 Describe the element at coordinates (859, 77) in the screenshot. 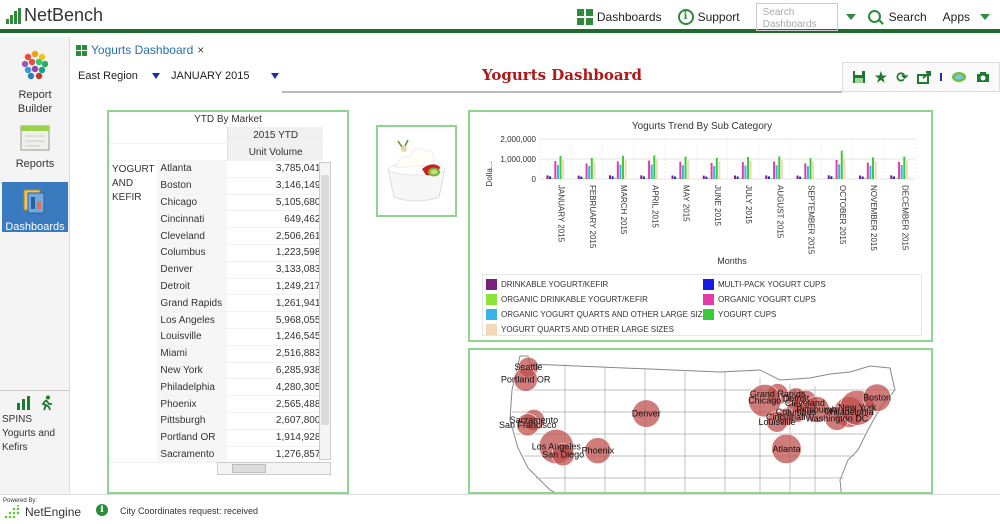

I see `save-icon` at that location.